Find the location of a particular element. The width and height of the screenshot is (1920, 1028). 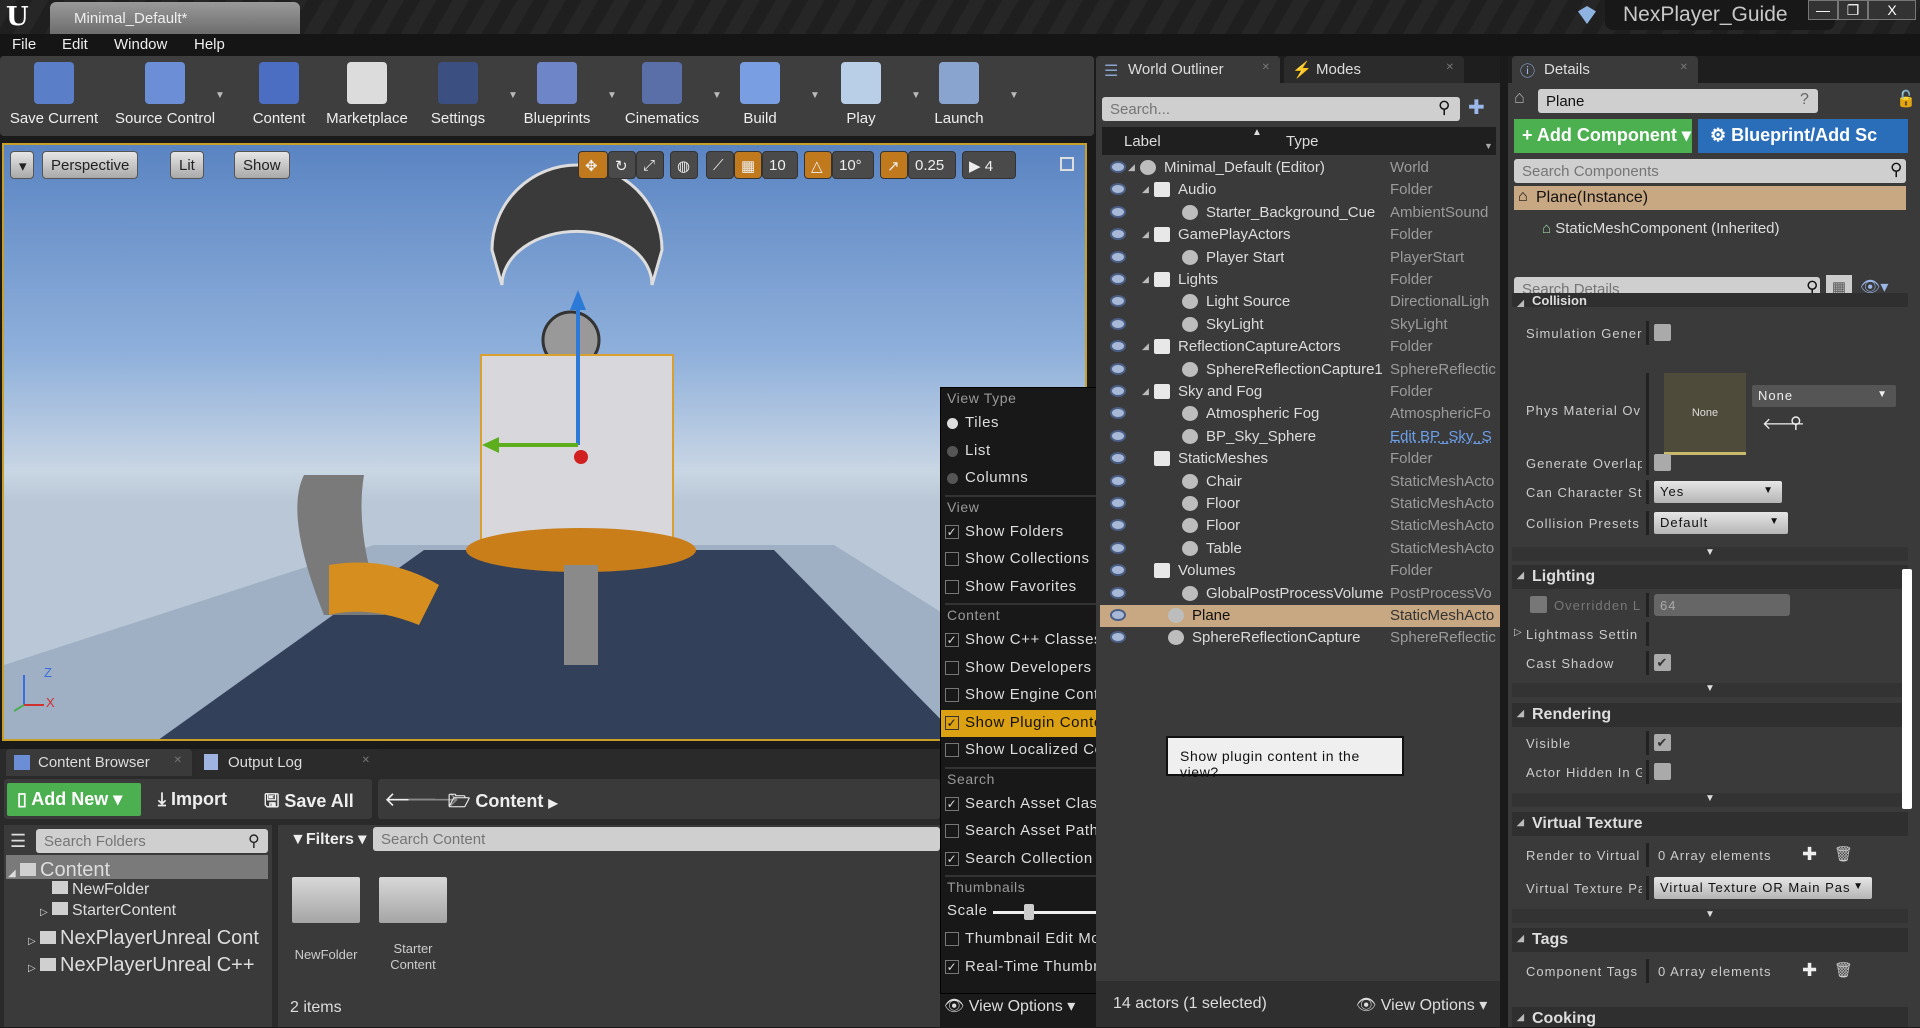

outliner-row: ◢ Minimal_Default (Editor) World is located at coordinates (1300, 168).